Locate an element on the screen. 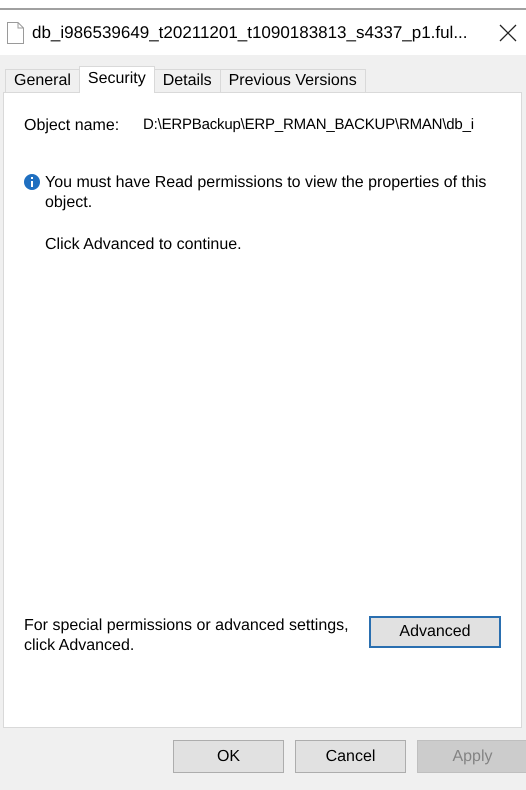 The height and width of the screenshot is (790, 526). tab: General is located at coordinates (42, 80).